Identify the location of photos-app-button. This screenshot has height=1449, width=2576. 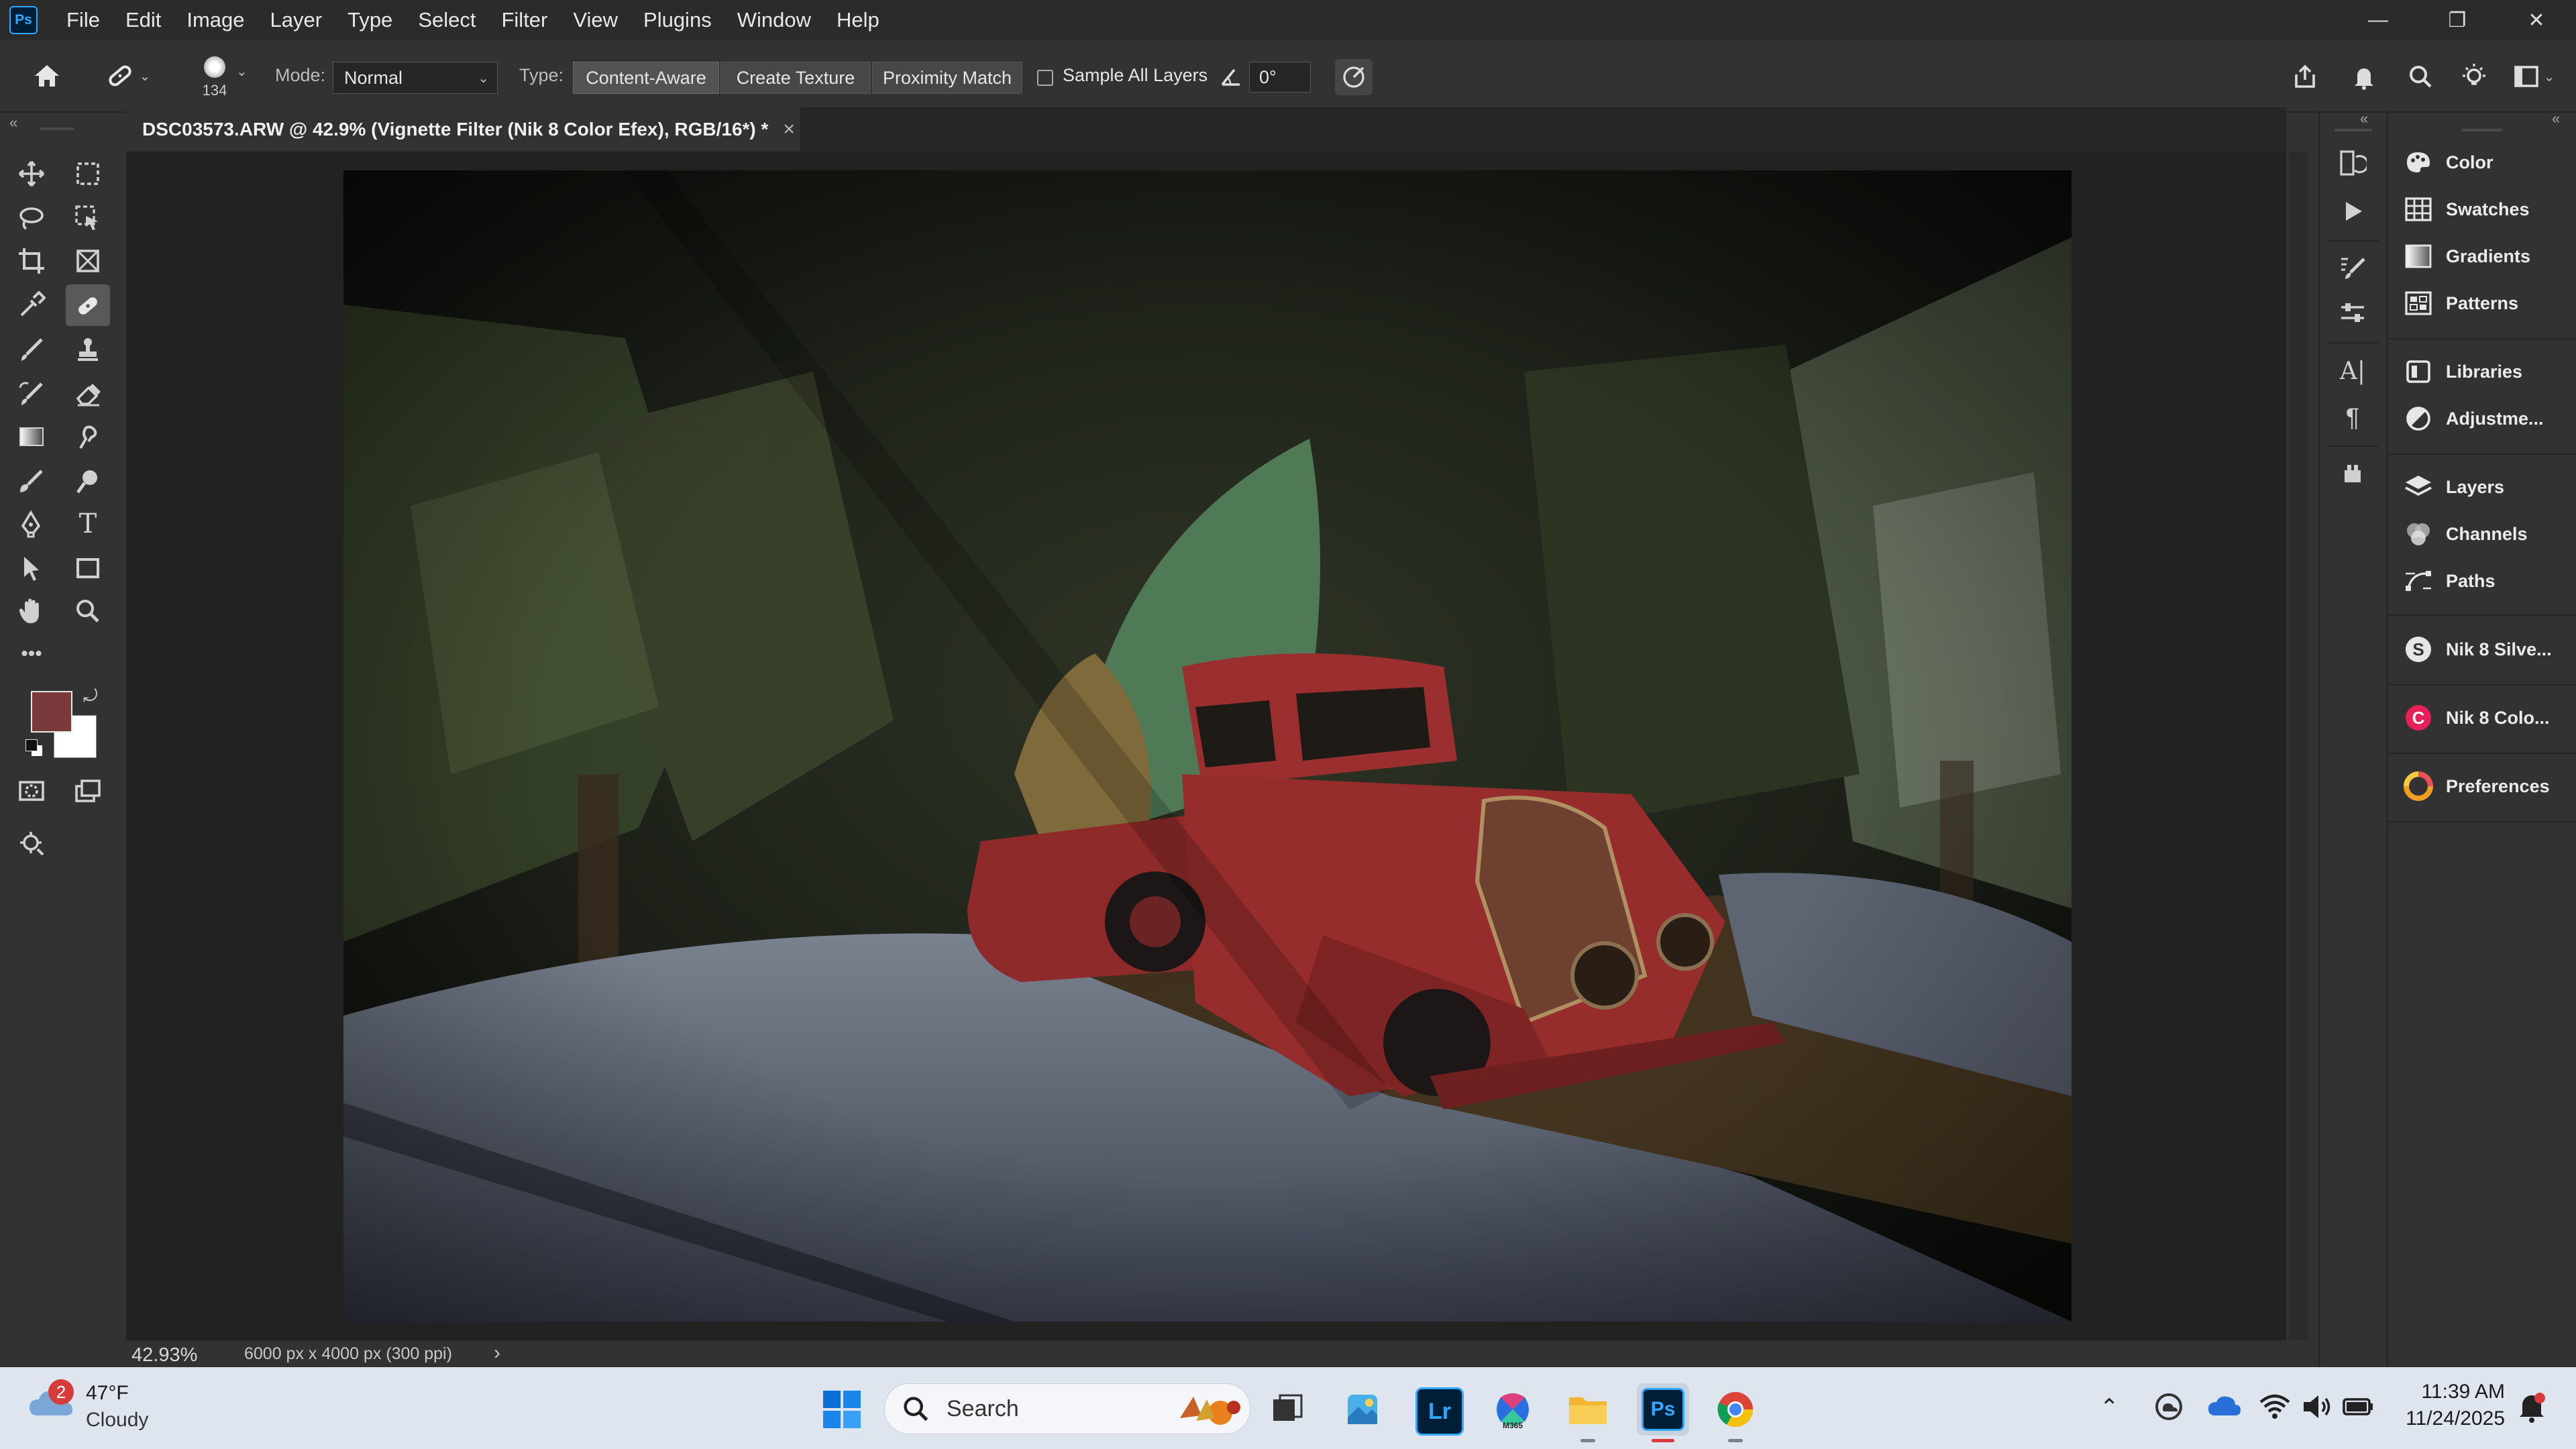
(1362, 1409).